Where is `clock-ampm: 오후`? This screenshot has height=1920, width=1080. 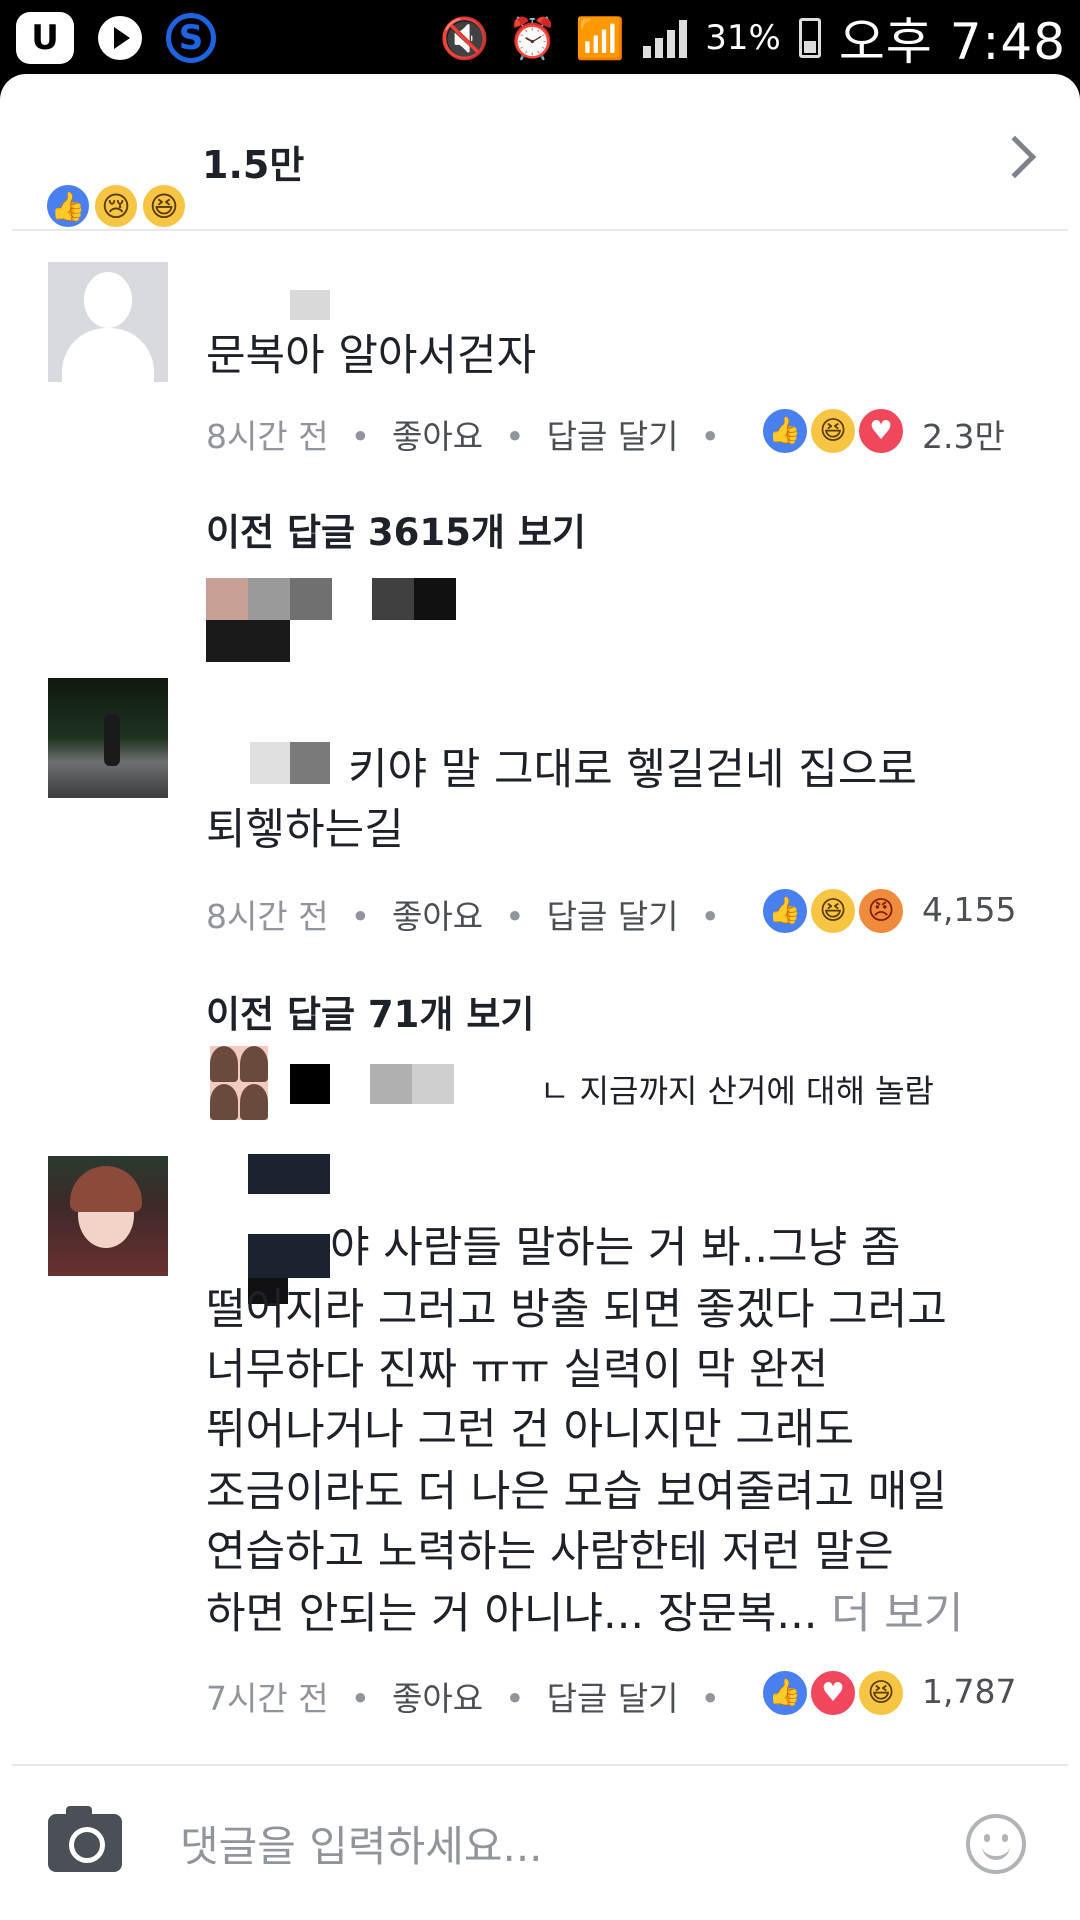 clock-ampm: 오후 is located at coordinates (885, 42).